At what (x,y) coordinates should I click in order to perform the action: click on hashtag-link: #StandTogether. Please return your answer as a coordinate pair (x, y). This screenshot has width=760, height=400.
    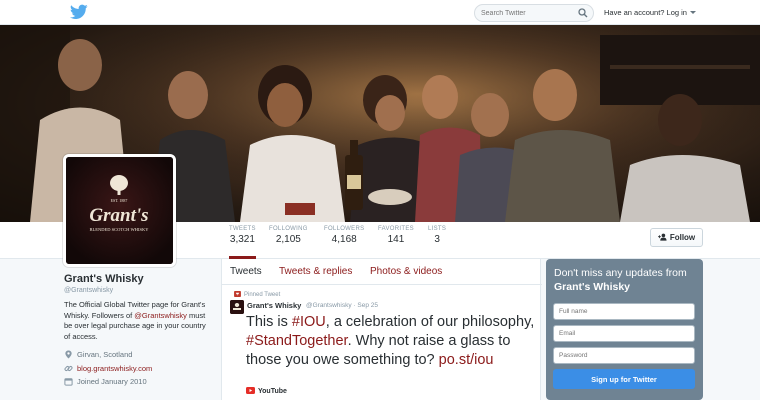
    Looking at the image, I should click on (297, 341).